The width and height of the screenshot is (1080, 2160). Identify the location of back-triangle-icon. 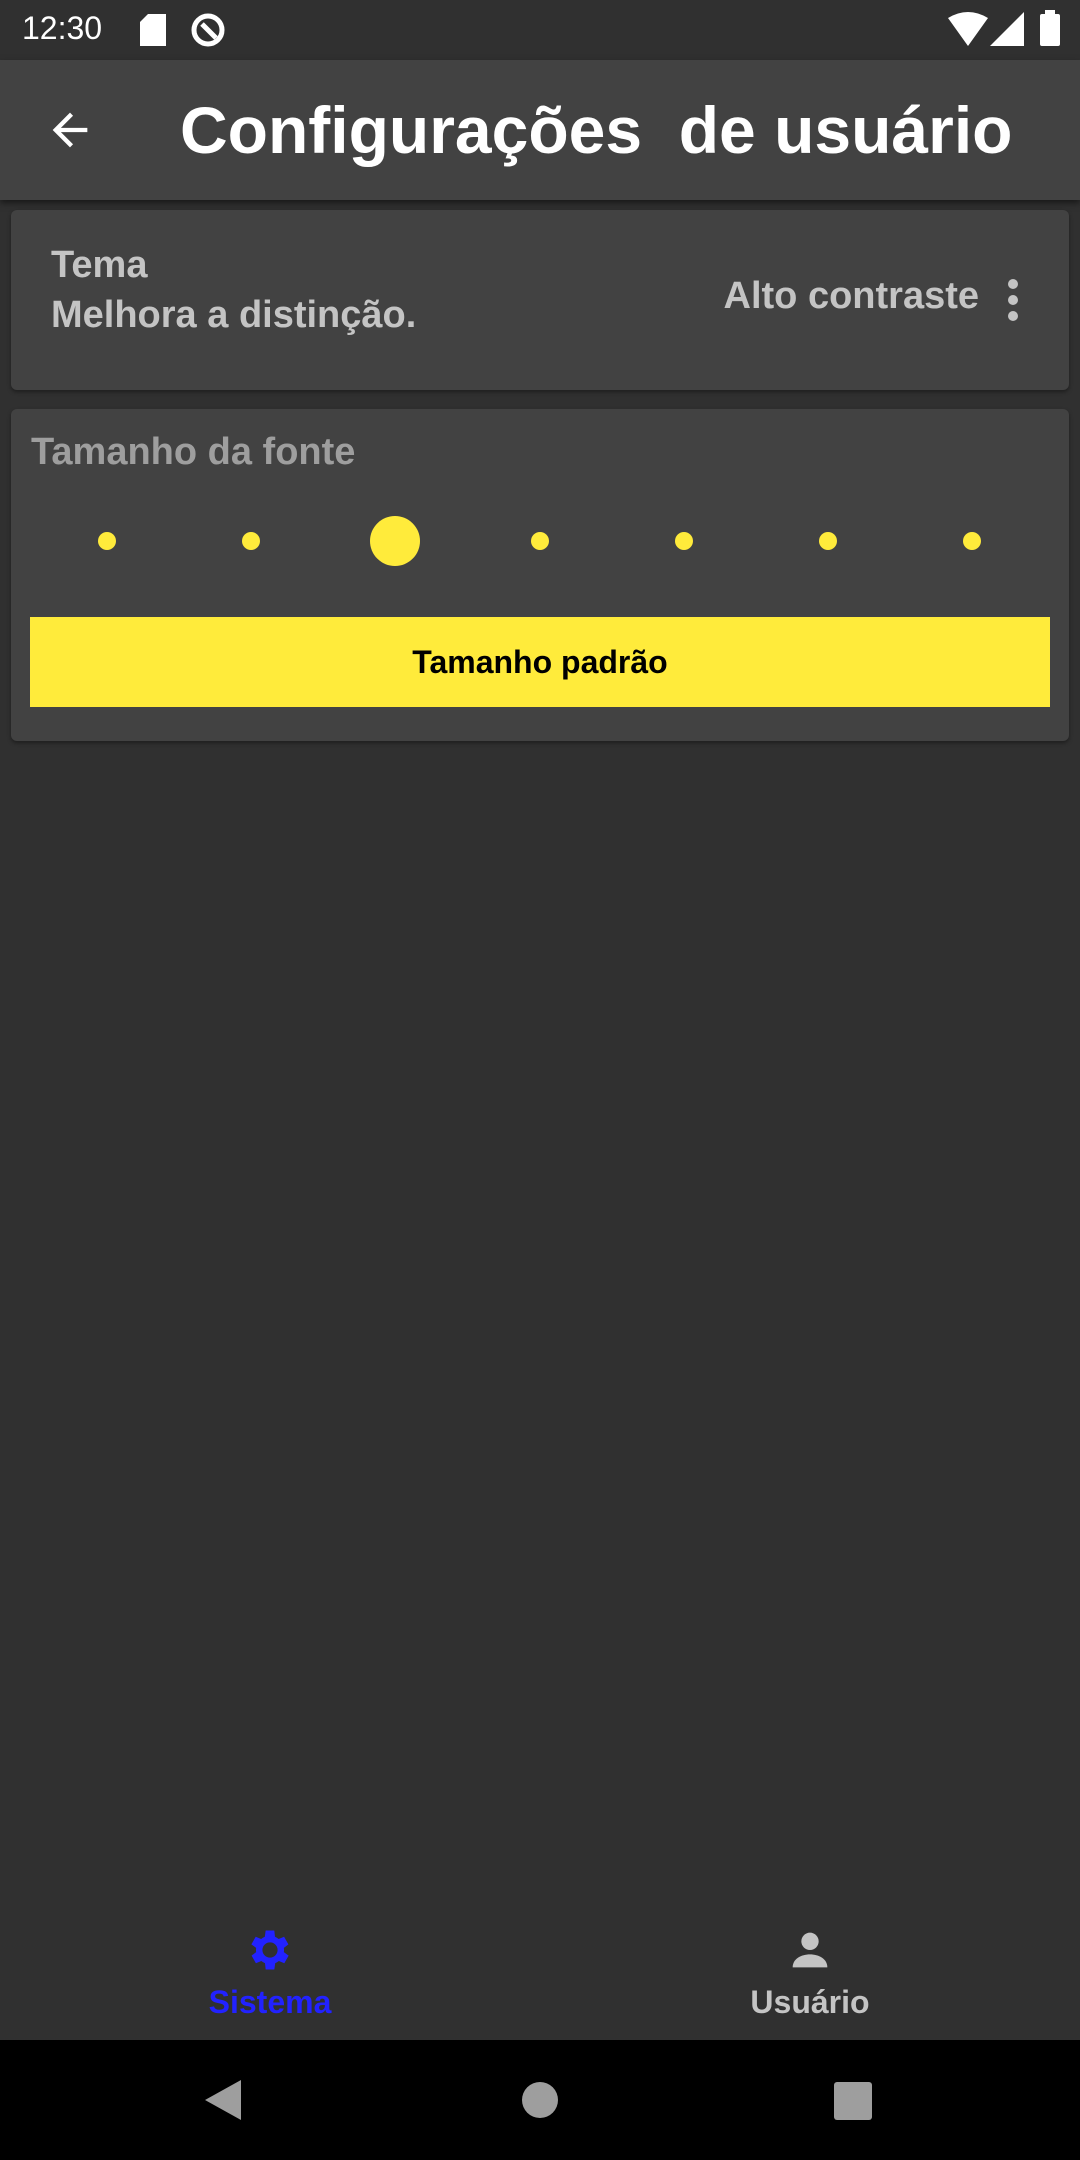
(225, 2100).